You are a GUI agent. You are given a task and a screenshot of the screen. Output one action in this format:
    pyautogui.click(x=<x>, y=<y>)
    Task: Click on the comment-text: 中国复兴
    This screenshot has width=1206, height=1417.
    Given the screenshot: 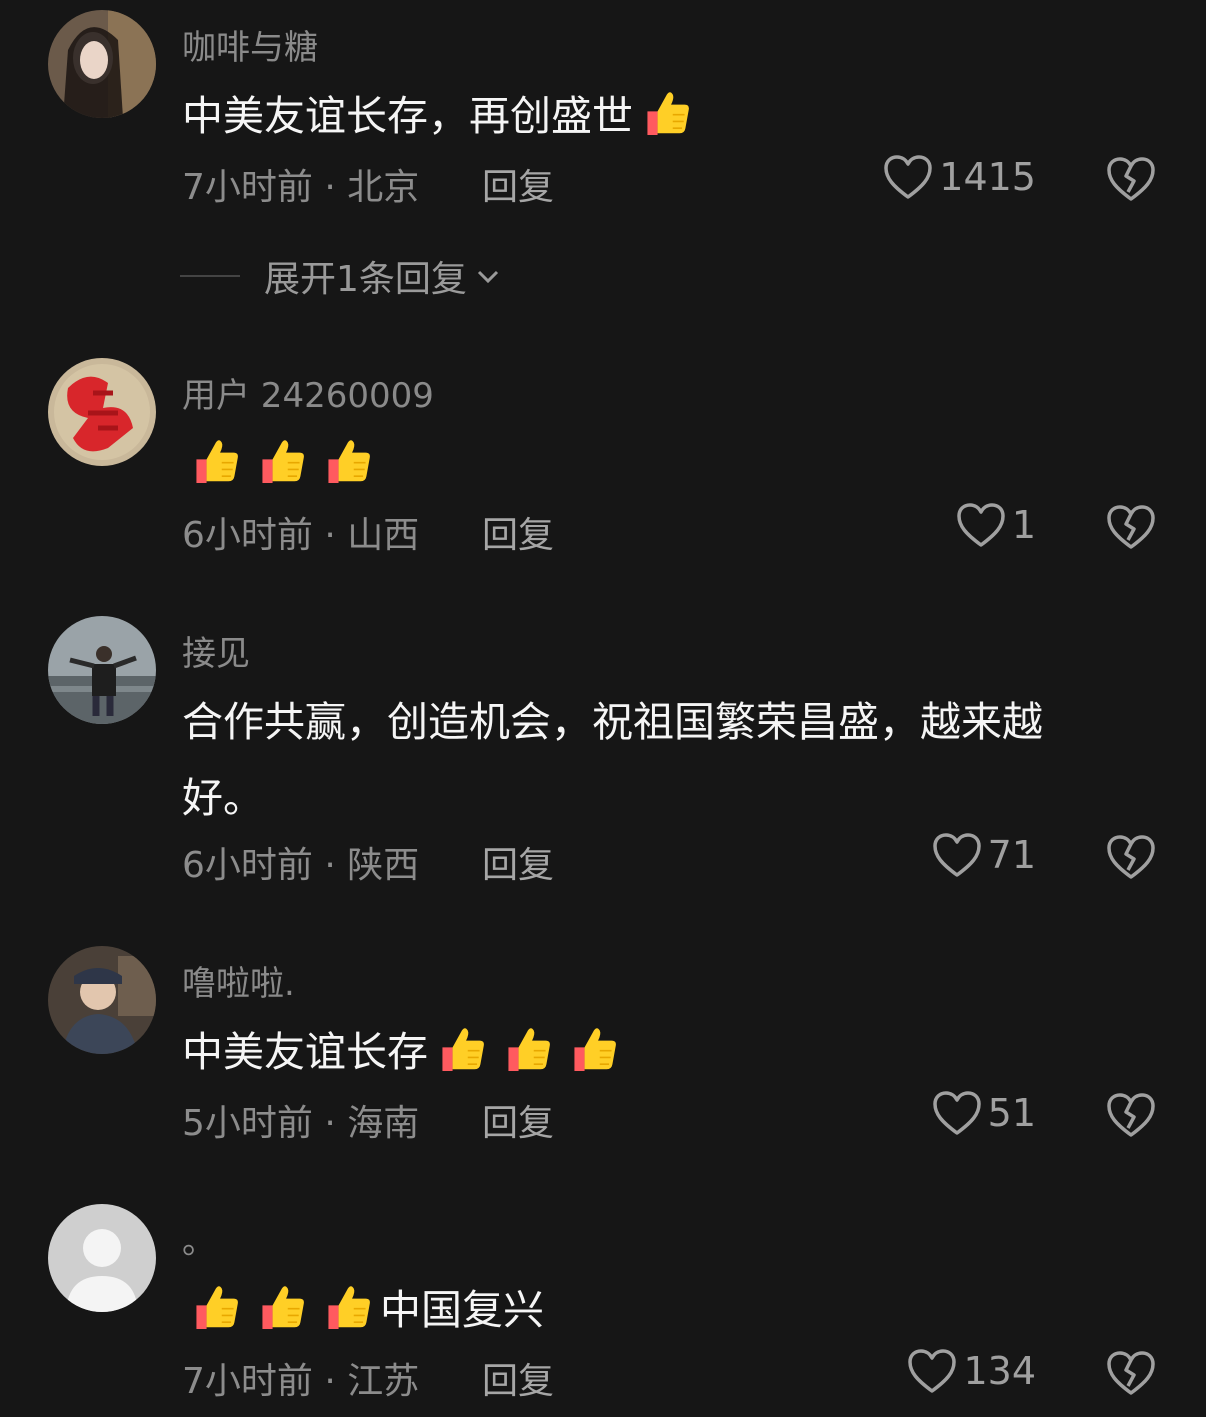 What is the action you would take?
    pyautogui.click(x=652, y=1310)
    